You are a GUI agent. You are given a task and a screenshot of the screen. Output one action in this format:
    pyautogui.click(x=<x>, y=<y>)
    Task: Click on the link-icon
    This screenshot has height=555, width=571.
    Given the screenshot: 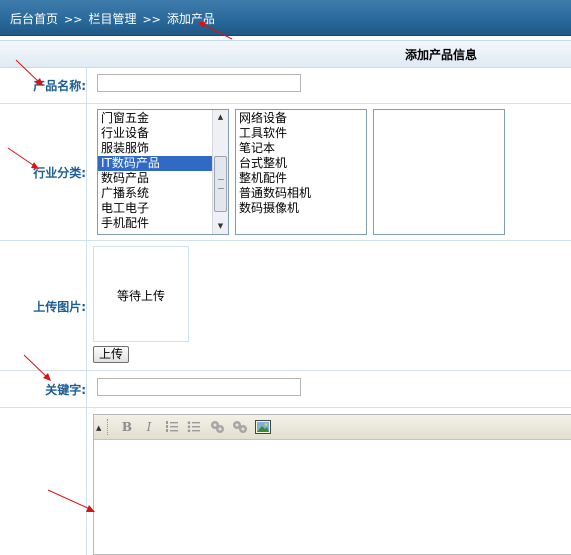 What is the action you would take?
    pyautogui.click(x=217, y=427)
    